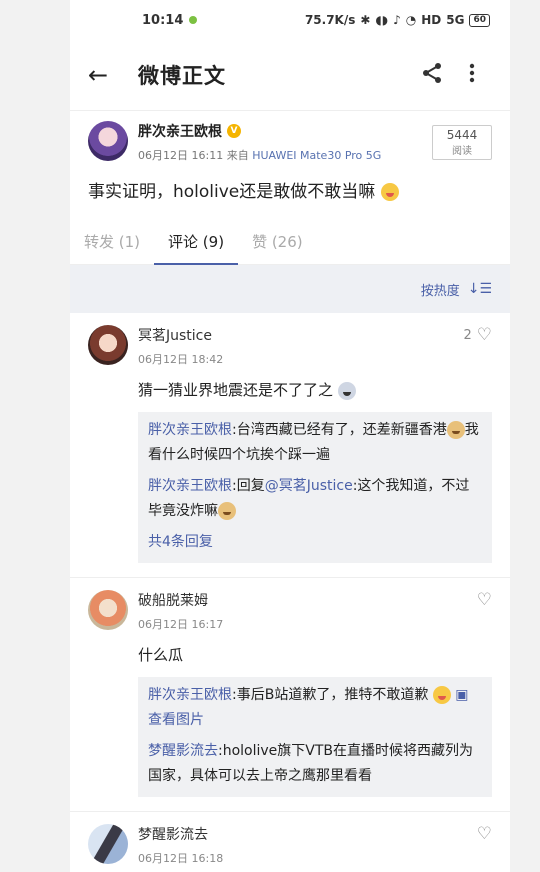 The height and width of the screenshot is (872, 540). I want to click on comment-username: 破船脱莱姆, so click(180, 600).